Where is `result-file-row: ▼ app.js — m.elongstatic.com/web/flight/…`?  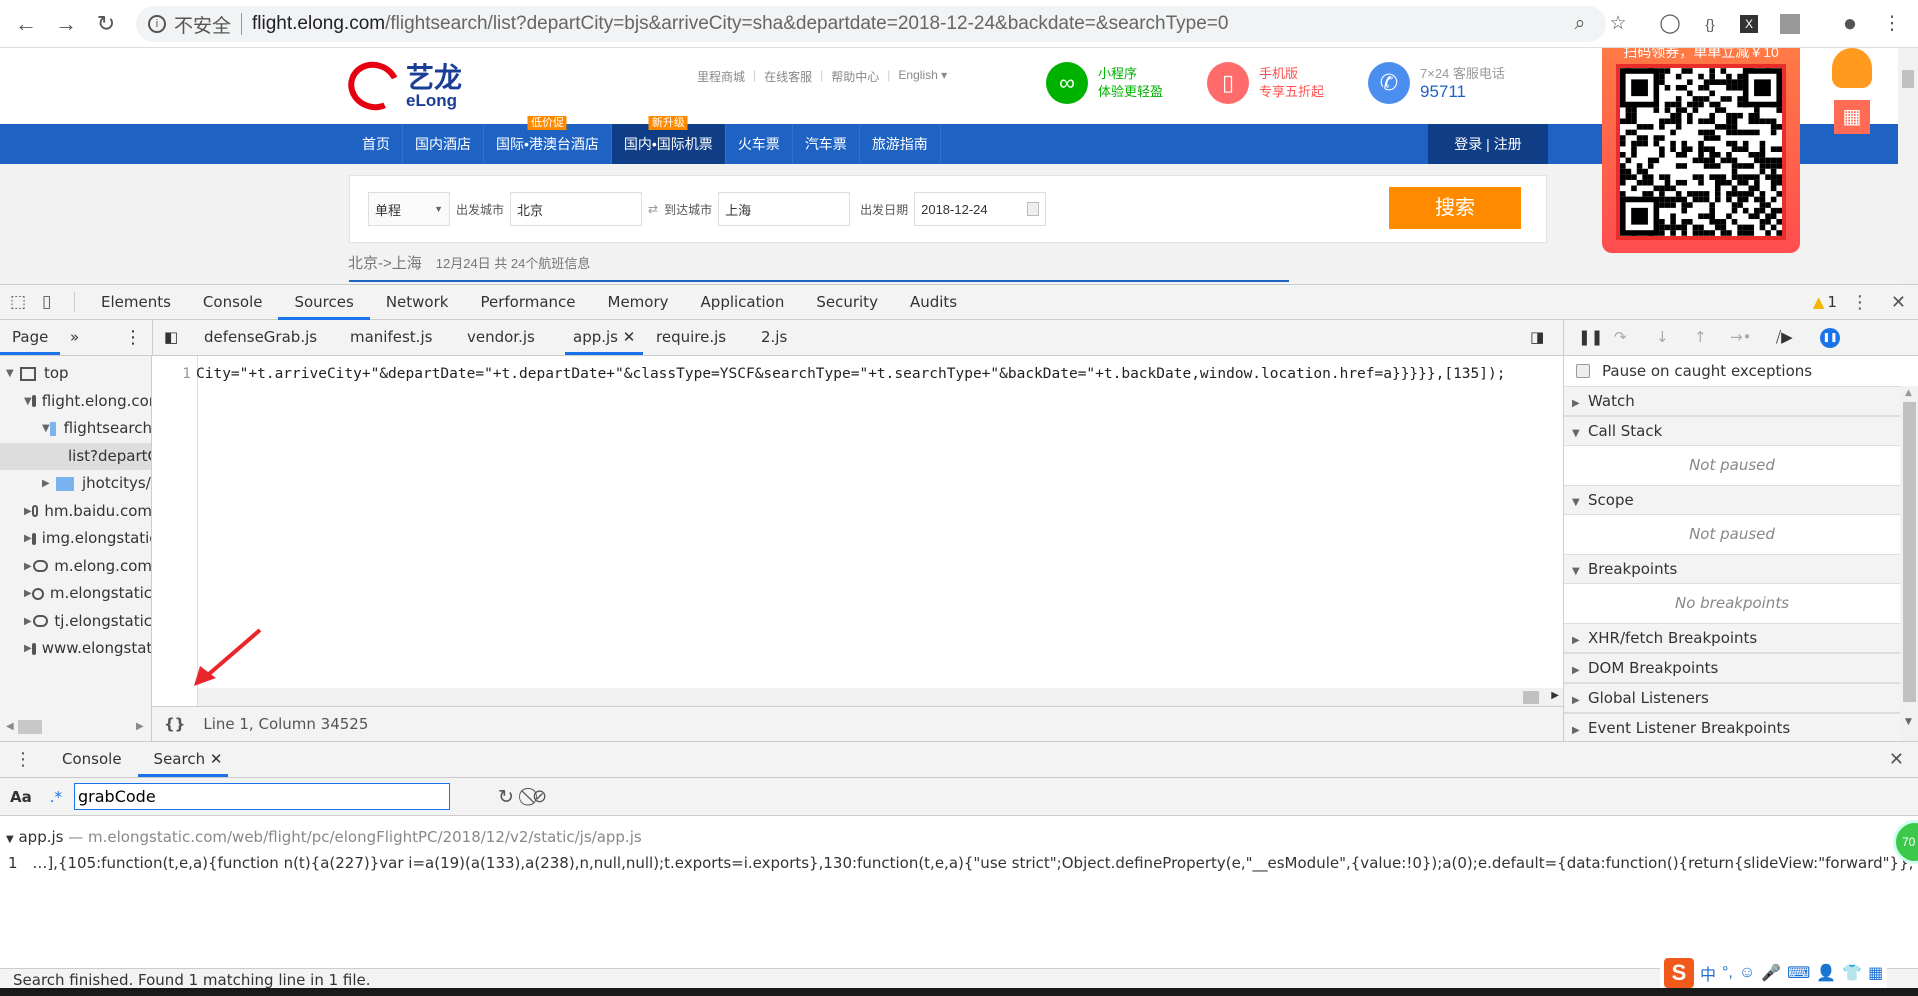
result-file-row: ▼ app.js — m.elongstatic.com/web/flight/… is located at coordinates (324, 837).